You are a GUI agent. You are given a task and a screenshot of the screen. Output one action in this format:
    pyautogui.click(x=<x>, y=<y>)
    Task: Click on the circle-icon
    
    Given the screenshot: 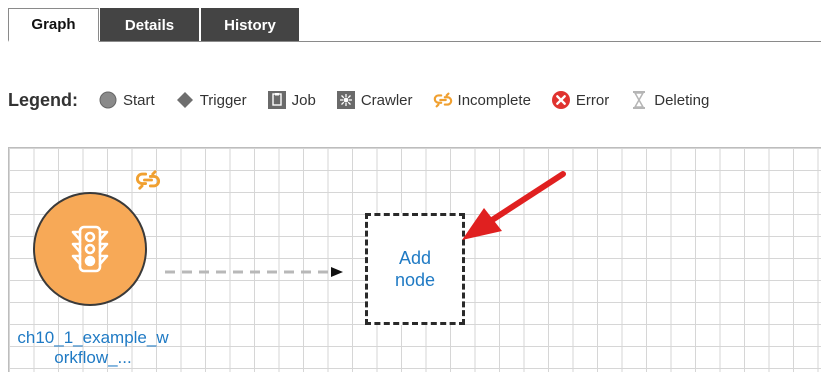 What is the action you would take?
    pyautogui.click(x=108, y=100)
    